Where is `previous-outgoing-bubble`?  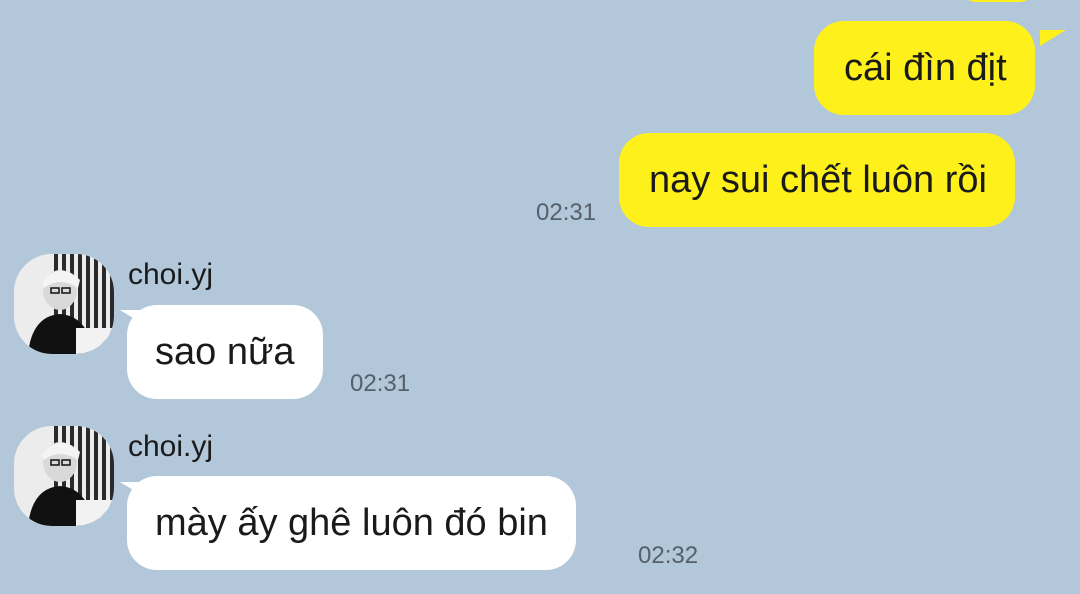 previous-outgoing-bubble is located at coordinates (998, 1).